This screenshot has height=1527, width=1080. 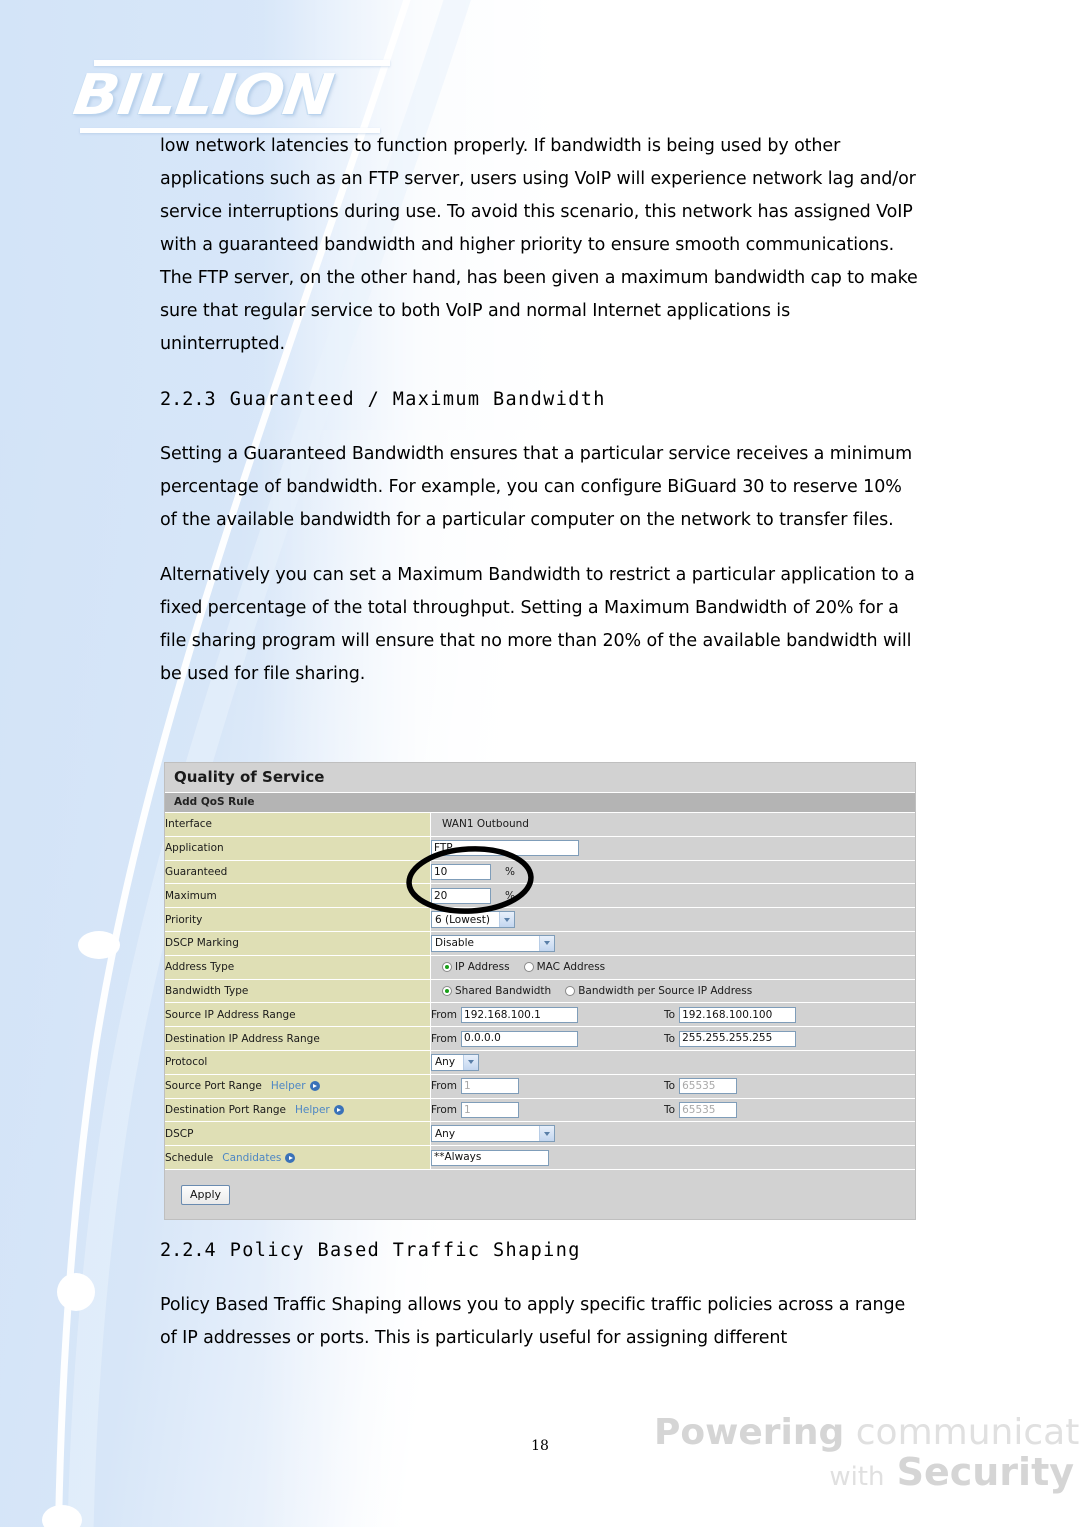 I want to click on label-priority: Priority, so click(x=298, y=919).